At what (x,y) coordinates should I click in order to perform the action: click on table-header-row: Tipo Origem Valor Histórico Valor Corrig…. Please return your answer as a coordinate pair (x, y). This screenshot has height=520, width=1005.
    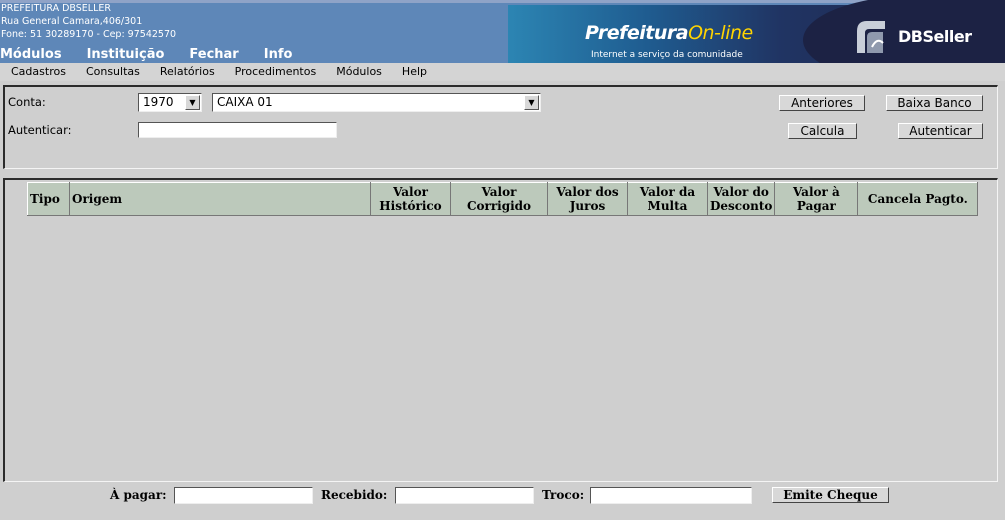
    Looking at the image, I should click on (503, 199).